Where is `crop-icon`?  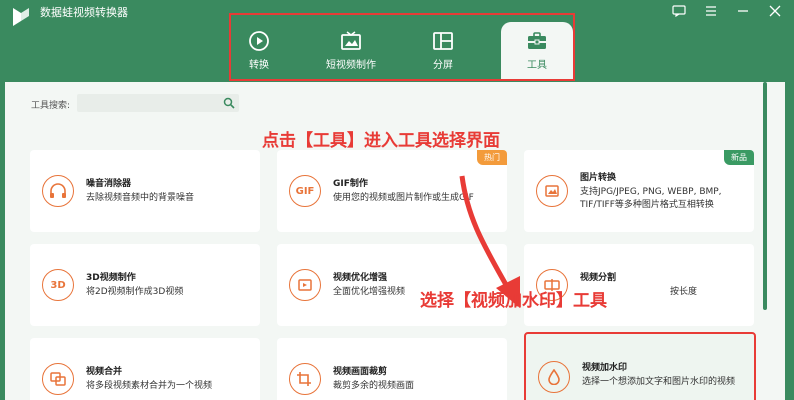 crop-icon is located at coordinates (305, 379).